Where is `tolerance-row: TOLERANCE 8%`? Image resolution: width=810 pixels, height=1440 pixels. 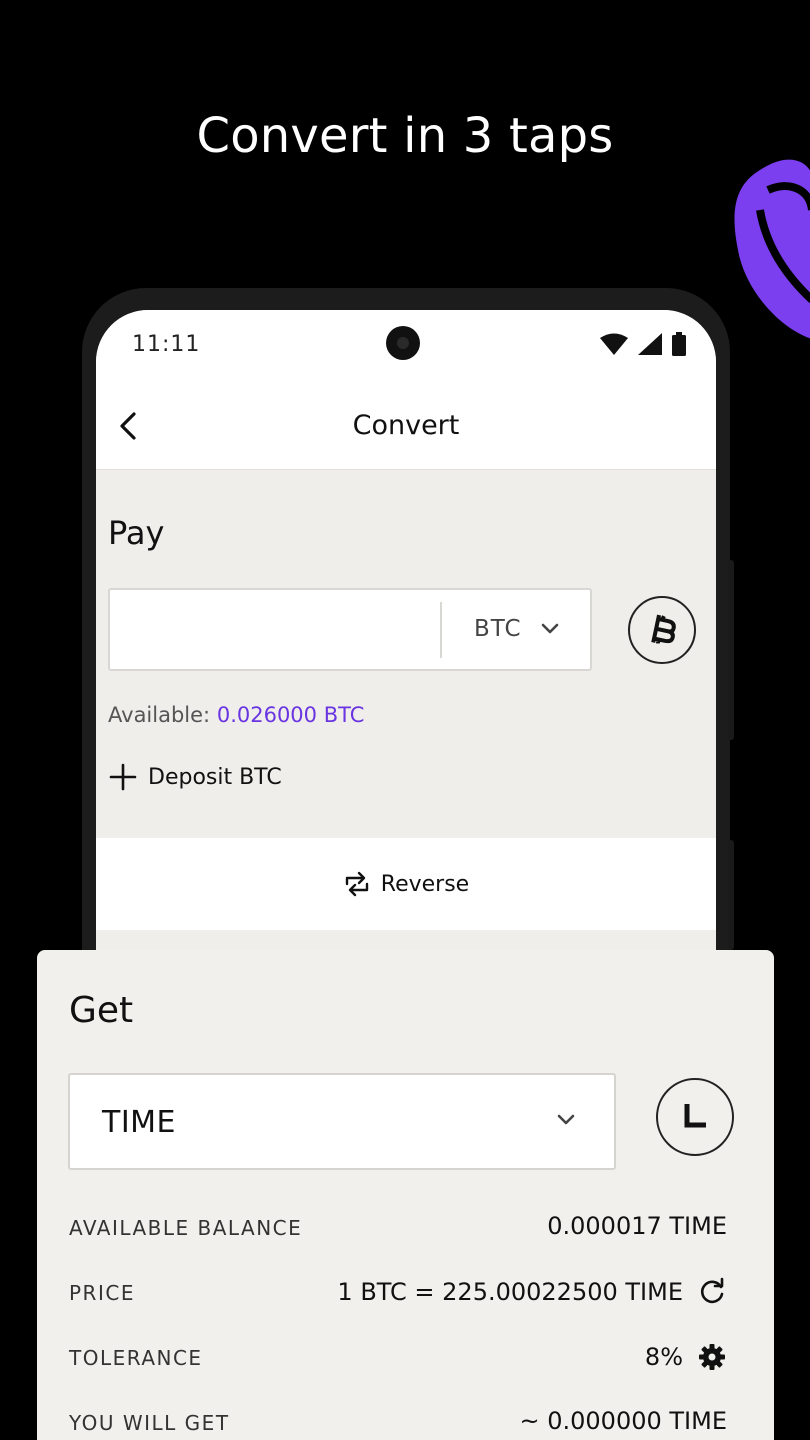
tolerance-row: TOLERANCE 8% is located at coordinates (398, 1358).